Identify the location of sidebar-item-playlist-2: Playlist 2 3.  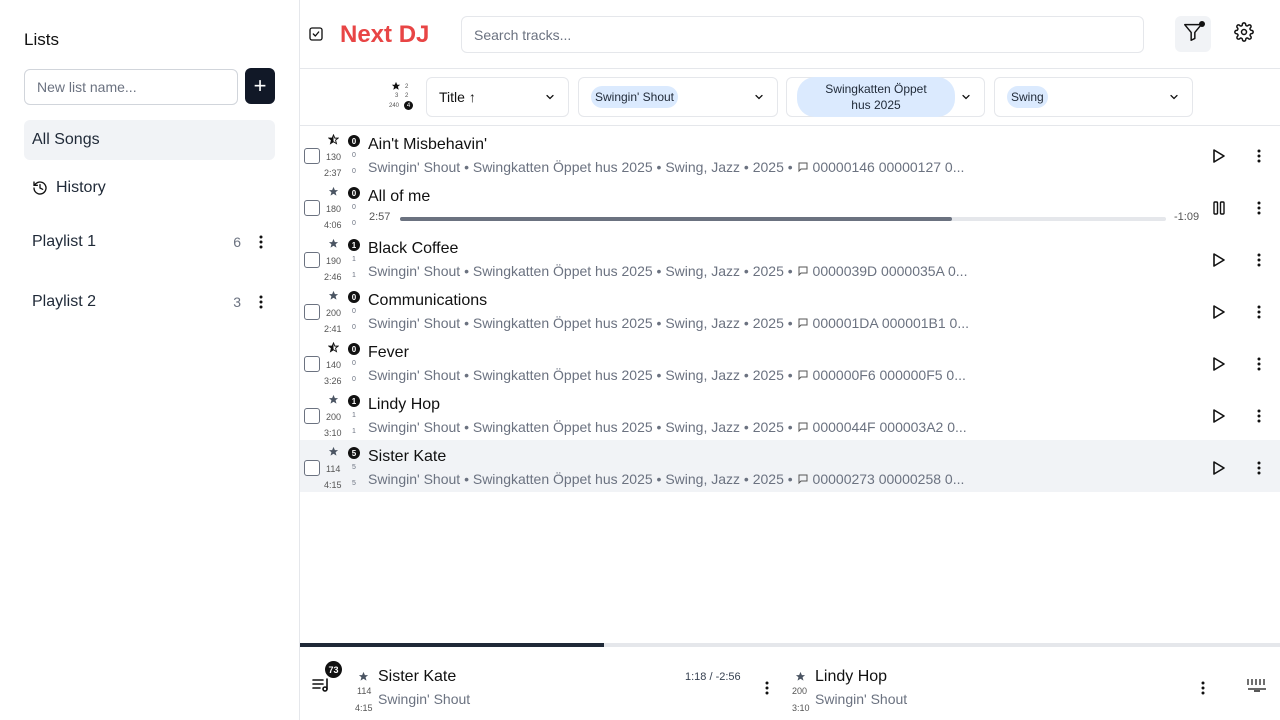
(149, 302).